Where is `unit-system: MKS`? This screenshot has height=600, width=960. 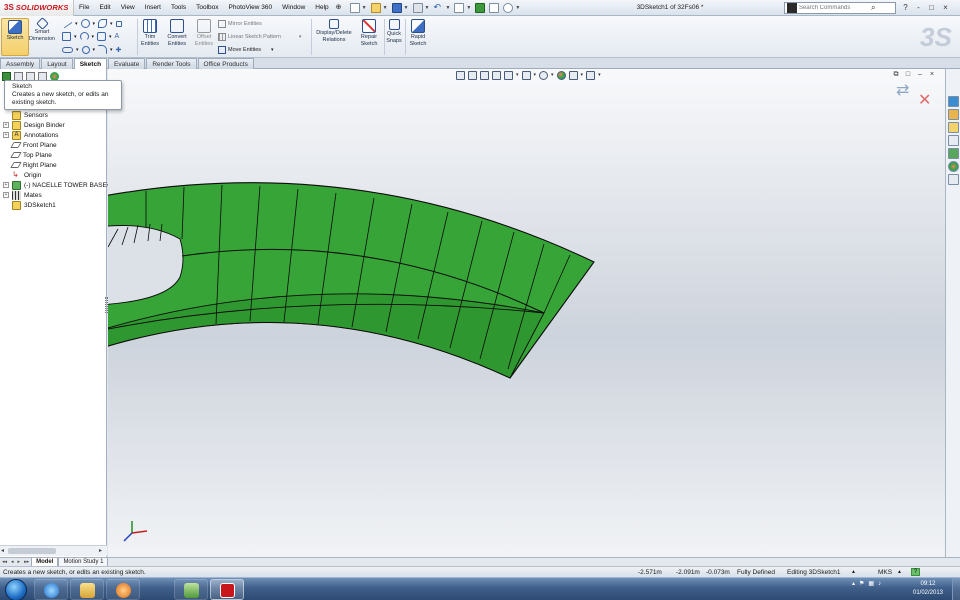 unit-system: MKS is located at coordinates (885, 572).